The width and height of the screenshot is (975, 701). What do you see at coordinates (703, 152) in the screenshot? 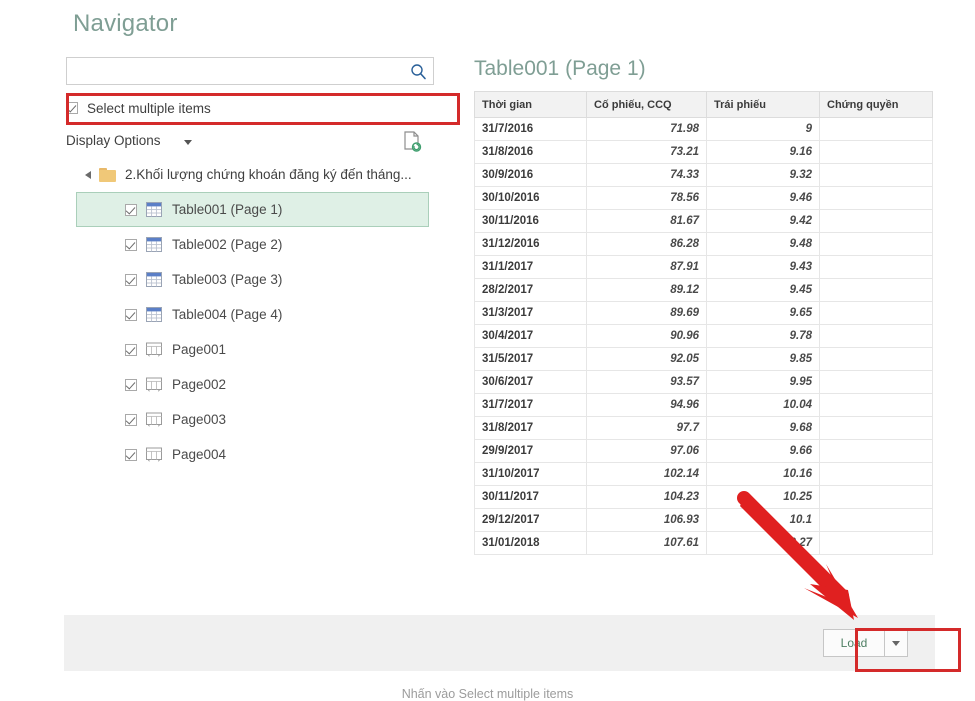
I see `table-row: 31/8/2016 73.21 9.16` at bounding box center [703, 152].